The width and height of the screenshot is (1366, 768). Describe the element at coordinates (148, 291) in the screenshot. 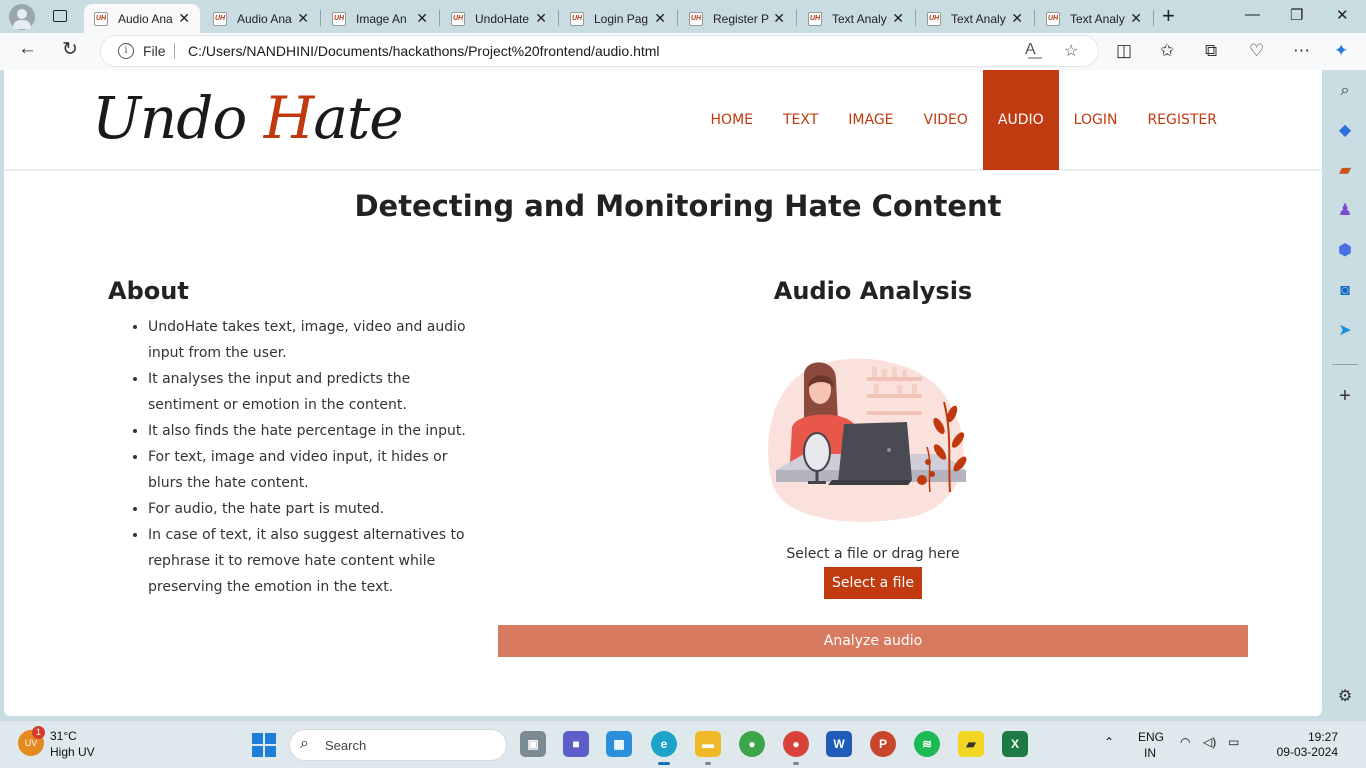

I see `about-heading: About` at that location.